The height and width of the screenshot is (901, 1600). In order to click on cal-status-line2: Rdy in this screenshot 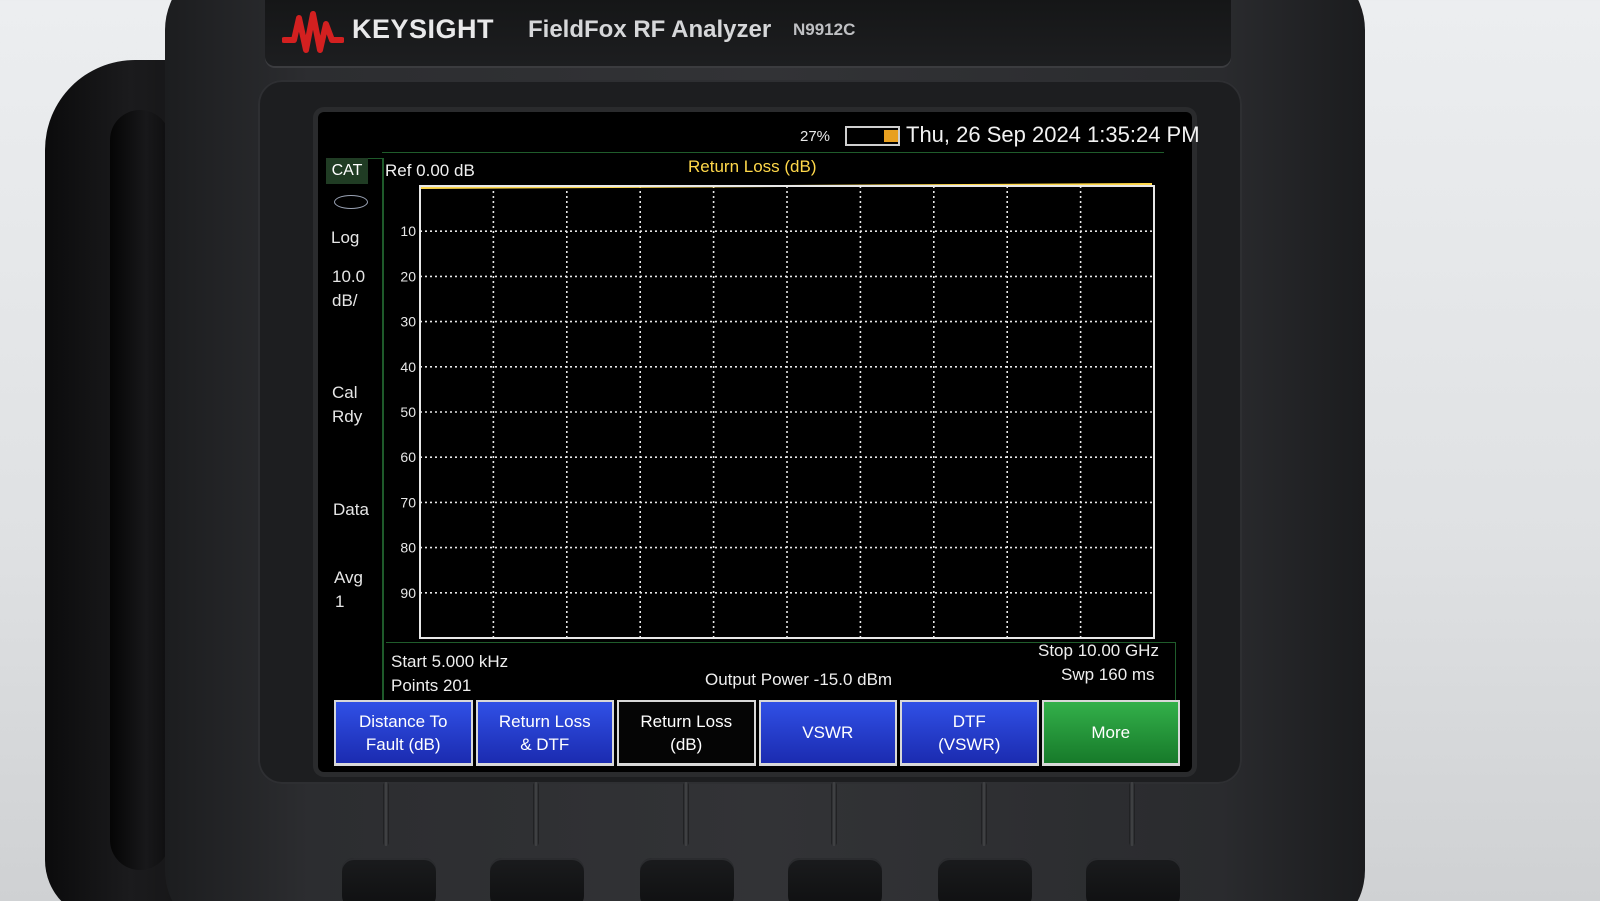, I will do `click(347, 416)`.